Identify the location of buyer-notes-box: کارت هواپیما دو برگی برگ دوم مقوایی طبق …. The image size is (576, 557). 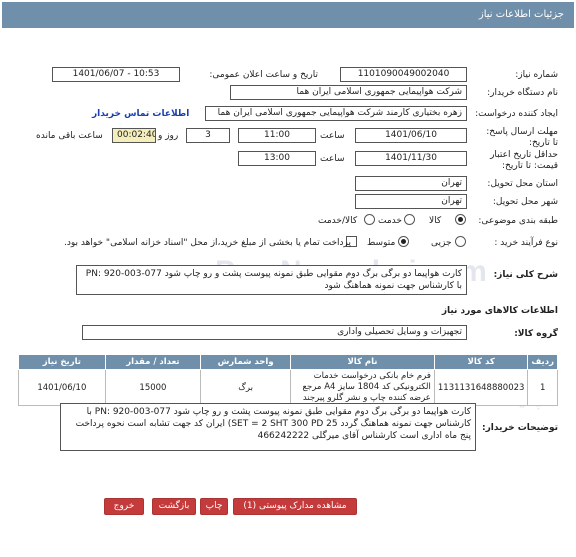
(268, 427).